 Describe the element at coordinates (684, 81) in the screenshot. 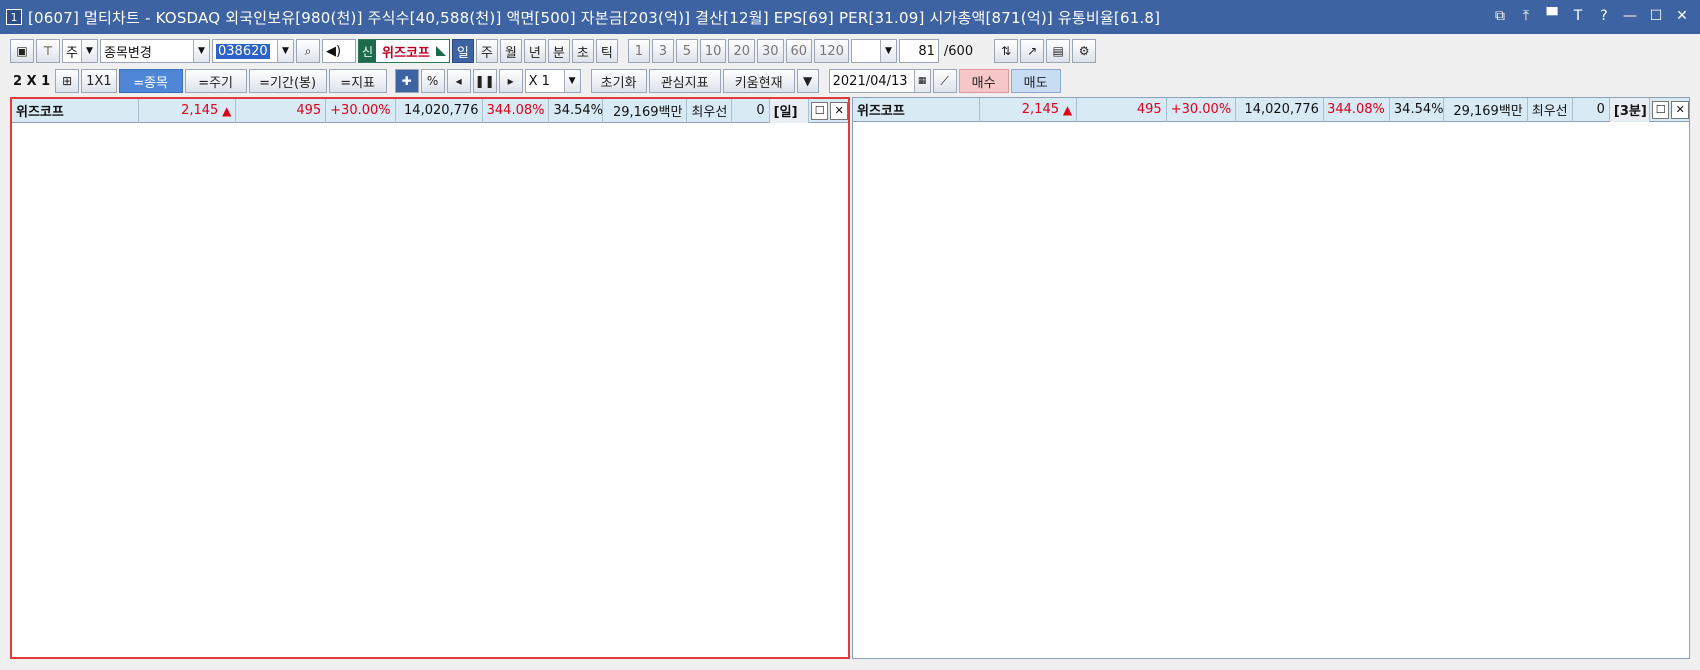

I see `fav-indicator-button: 관심지표` at that location.